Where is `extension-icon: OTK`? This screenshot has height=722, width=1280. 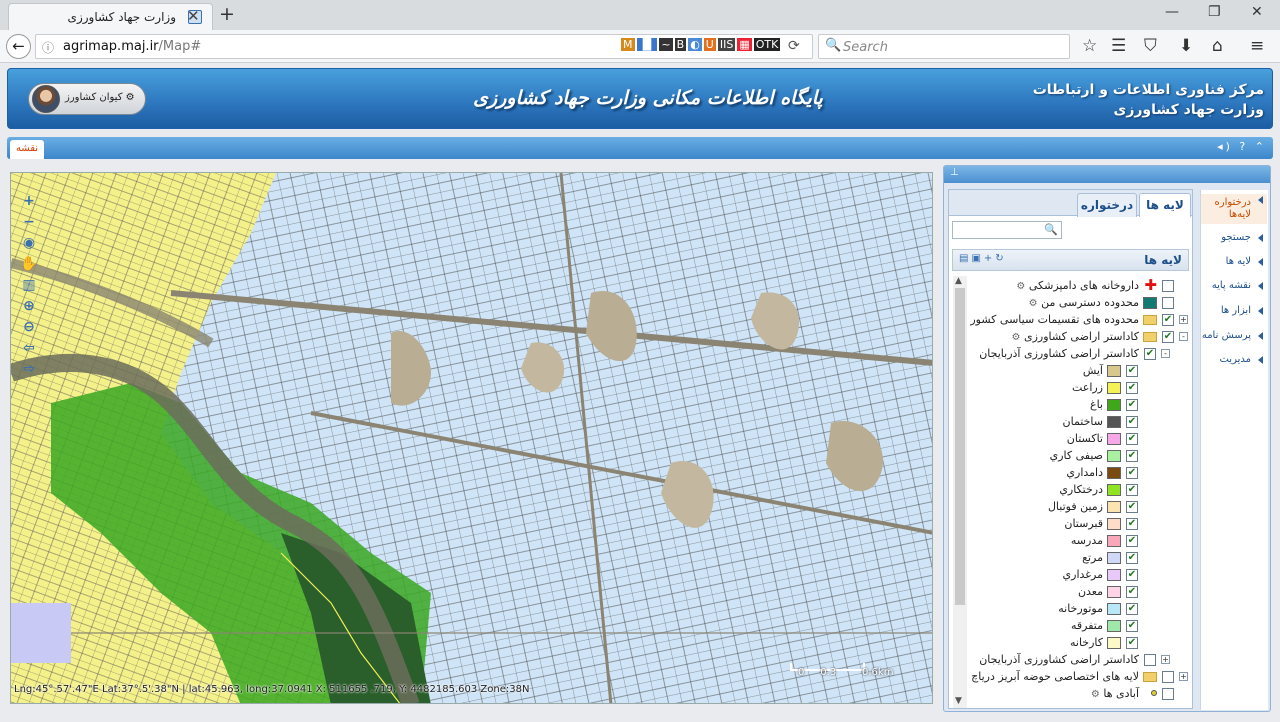
extension-icon: OTK is located at coordinates (767, 44).